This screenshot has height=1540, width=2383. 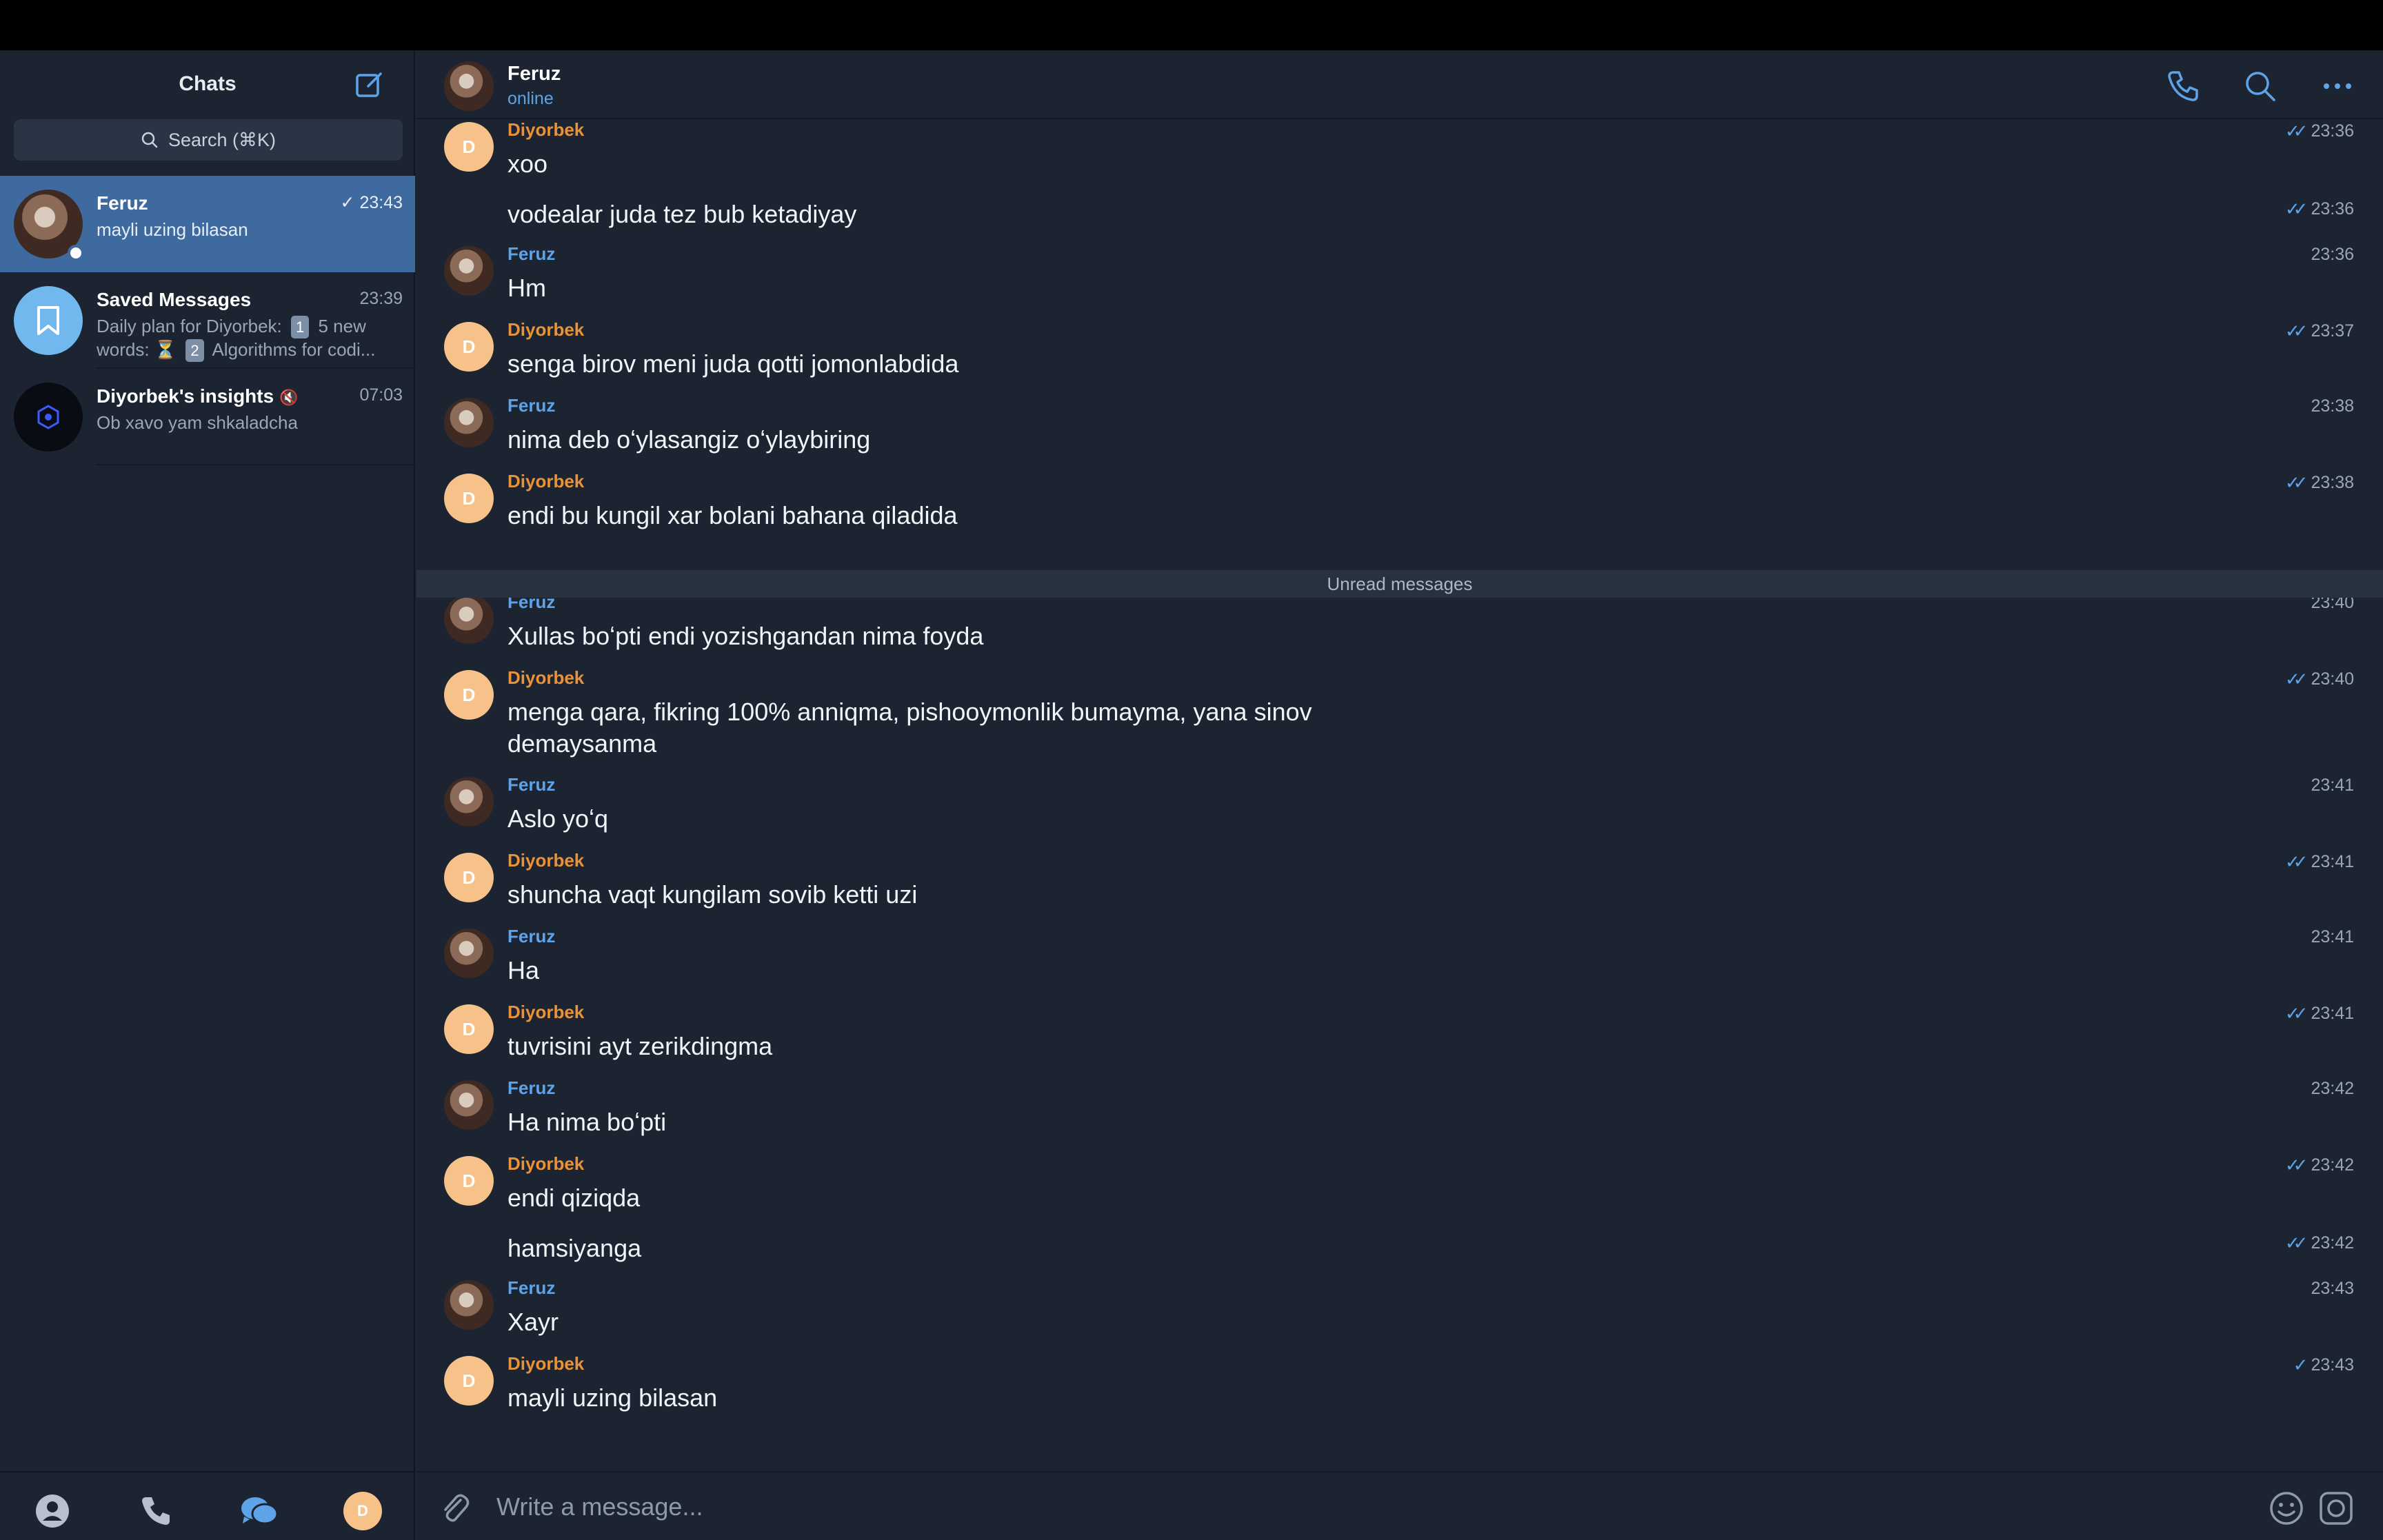 What do you see at coordinates (174, 300) in the screenshot?
I see `chat-name: Saved Messages` at bounding box center [174, 300].